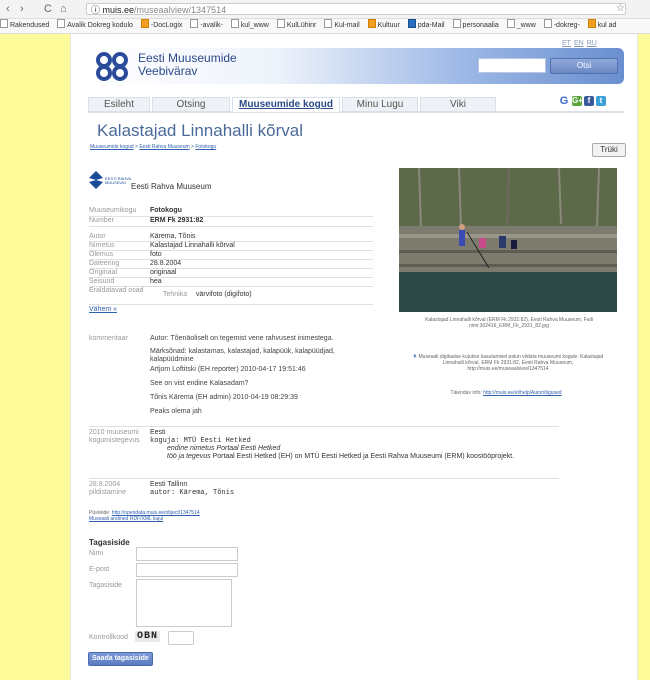 This screenshot has height=680, width=650. I want to click on site-header: Eesti Muuseumide Veebivärav Otsi, so click(356, 66).